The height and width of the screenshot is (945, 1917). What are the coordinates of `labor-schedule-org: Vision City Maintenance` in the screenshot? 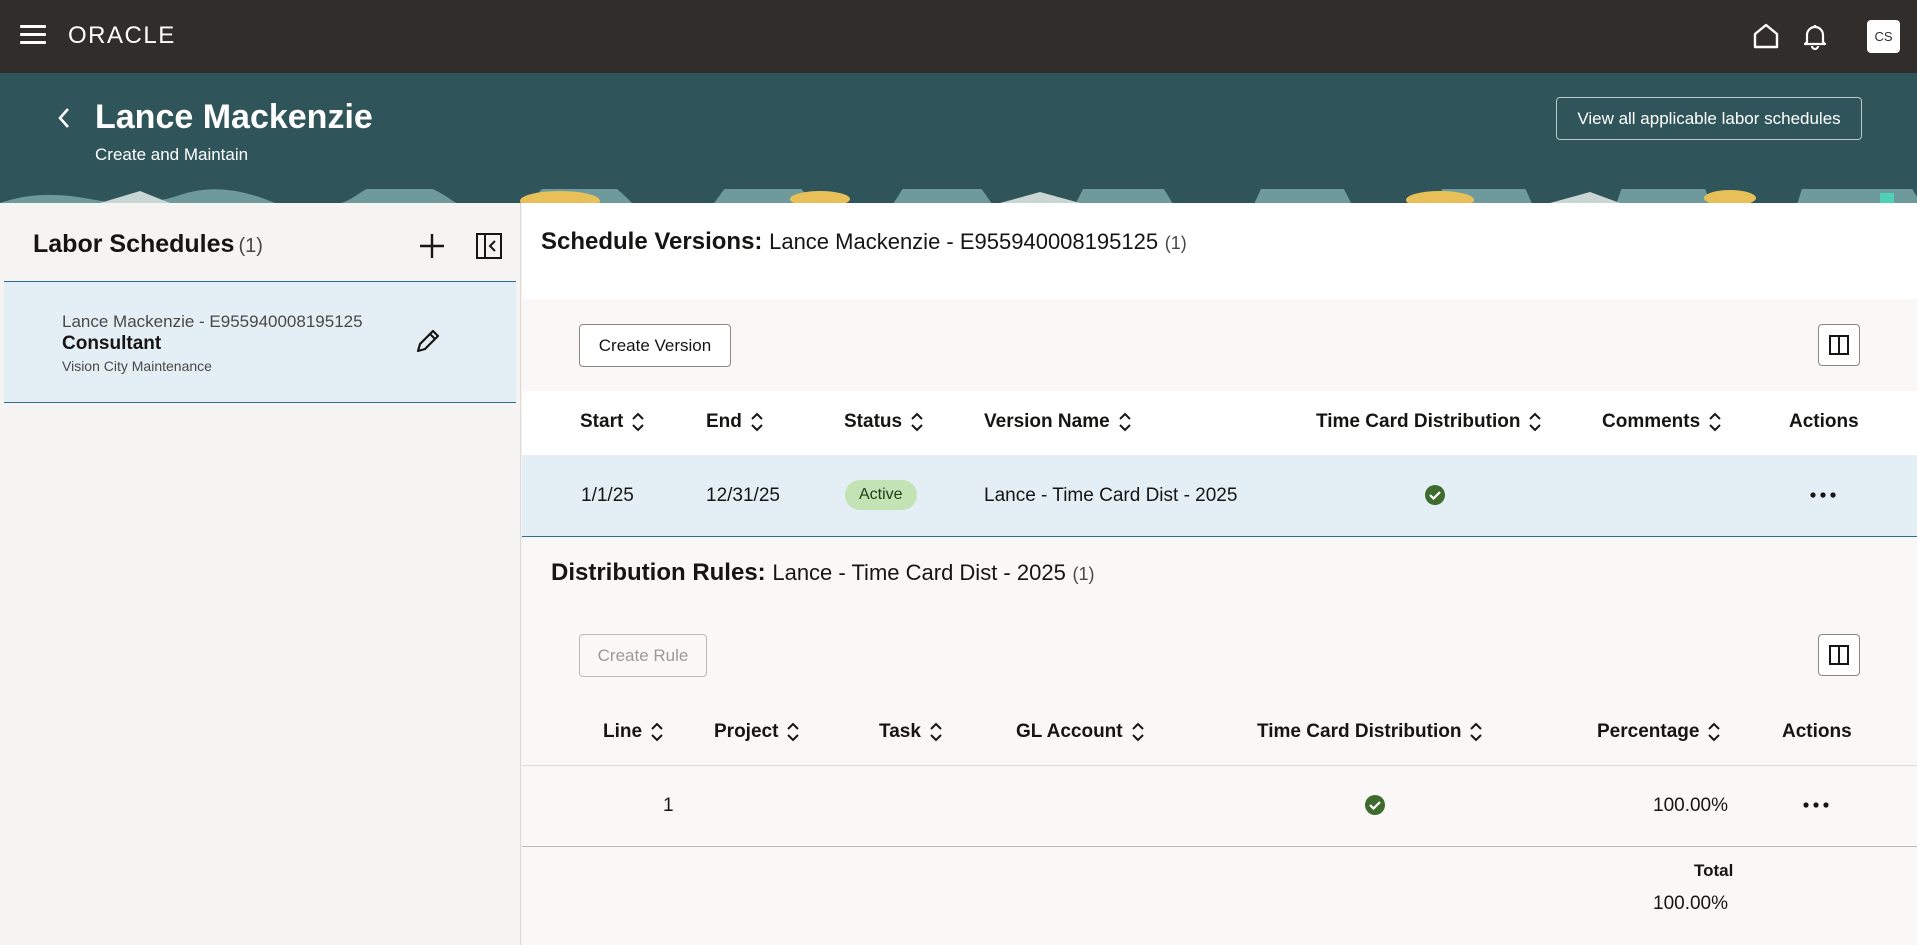 It's located at (137, 366).